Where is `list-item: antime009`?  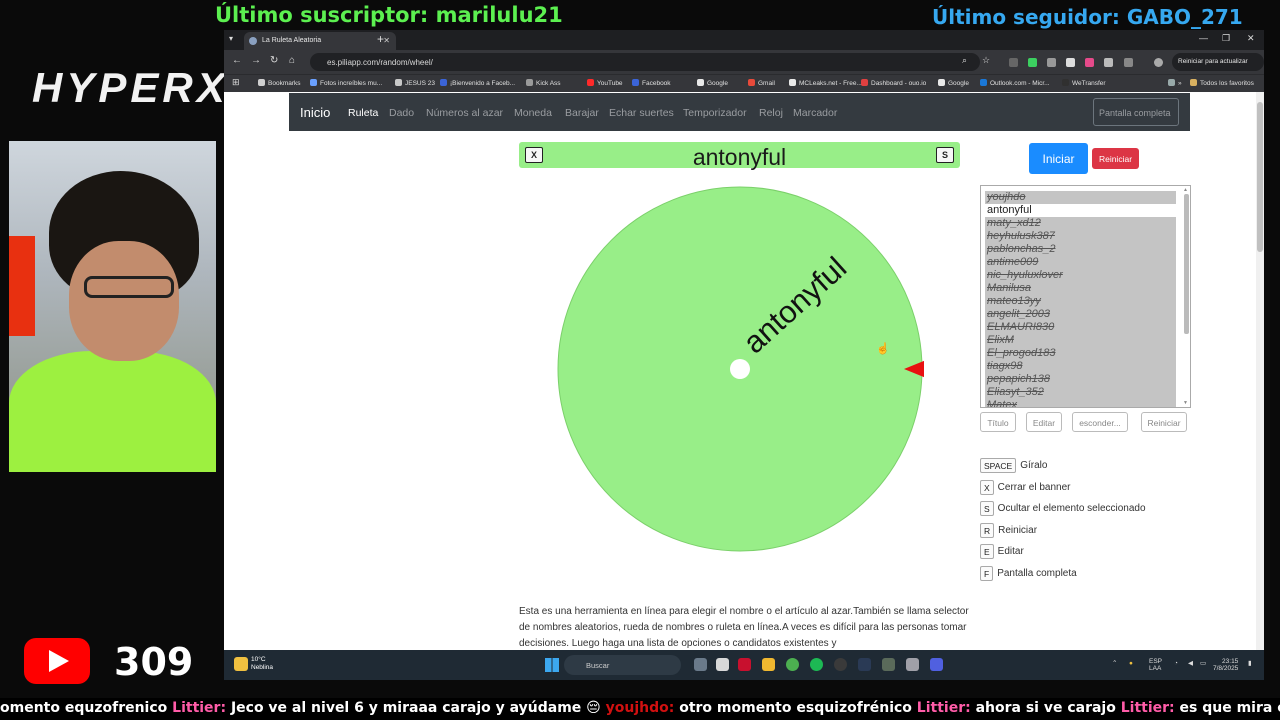
list-item: antime009 is located at coordinates (1080, 262).